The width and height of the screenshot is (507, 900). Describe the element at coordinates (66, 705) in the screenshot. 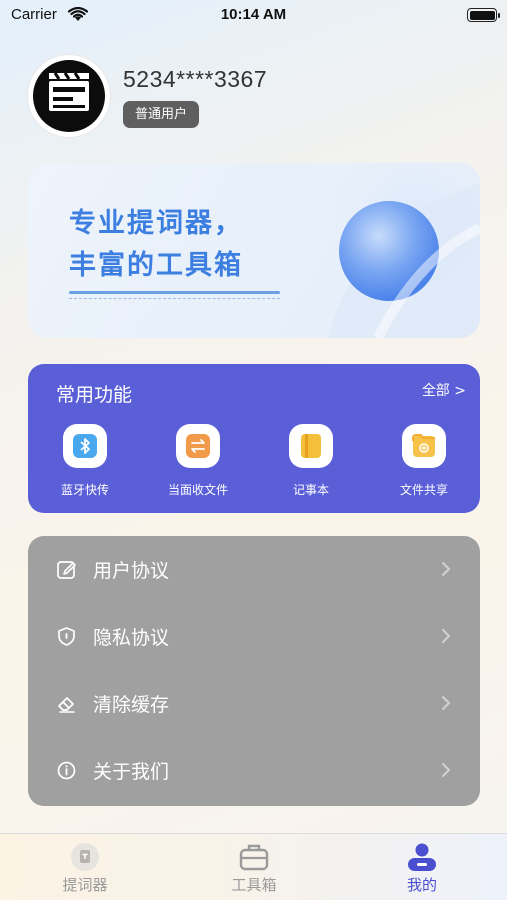

I see `eraser-icon` at that location.